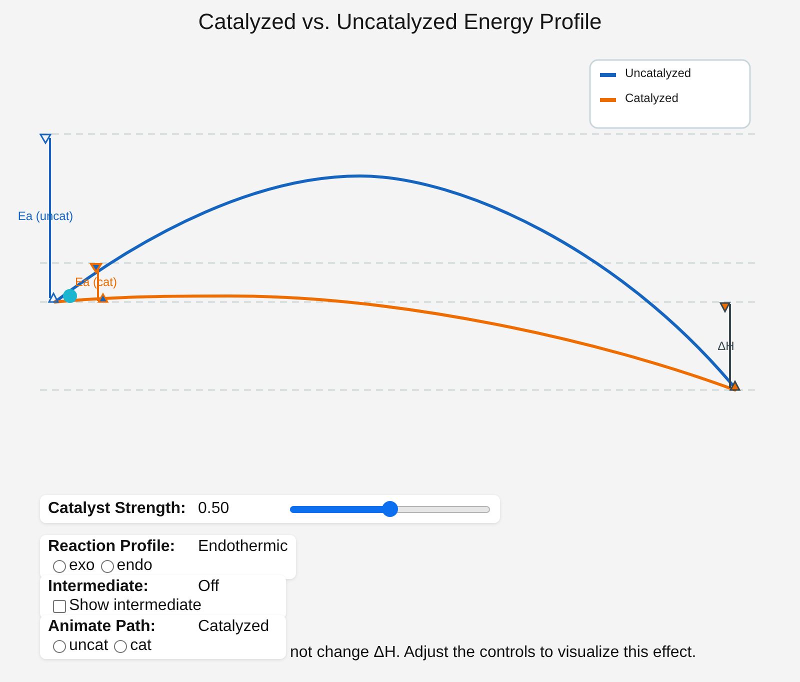  What do you see at coordinates (658, 73) in the screenshot?
I see `legend-label: Uncatalyzed` at bounding box center [658, 73].